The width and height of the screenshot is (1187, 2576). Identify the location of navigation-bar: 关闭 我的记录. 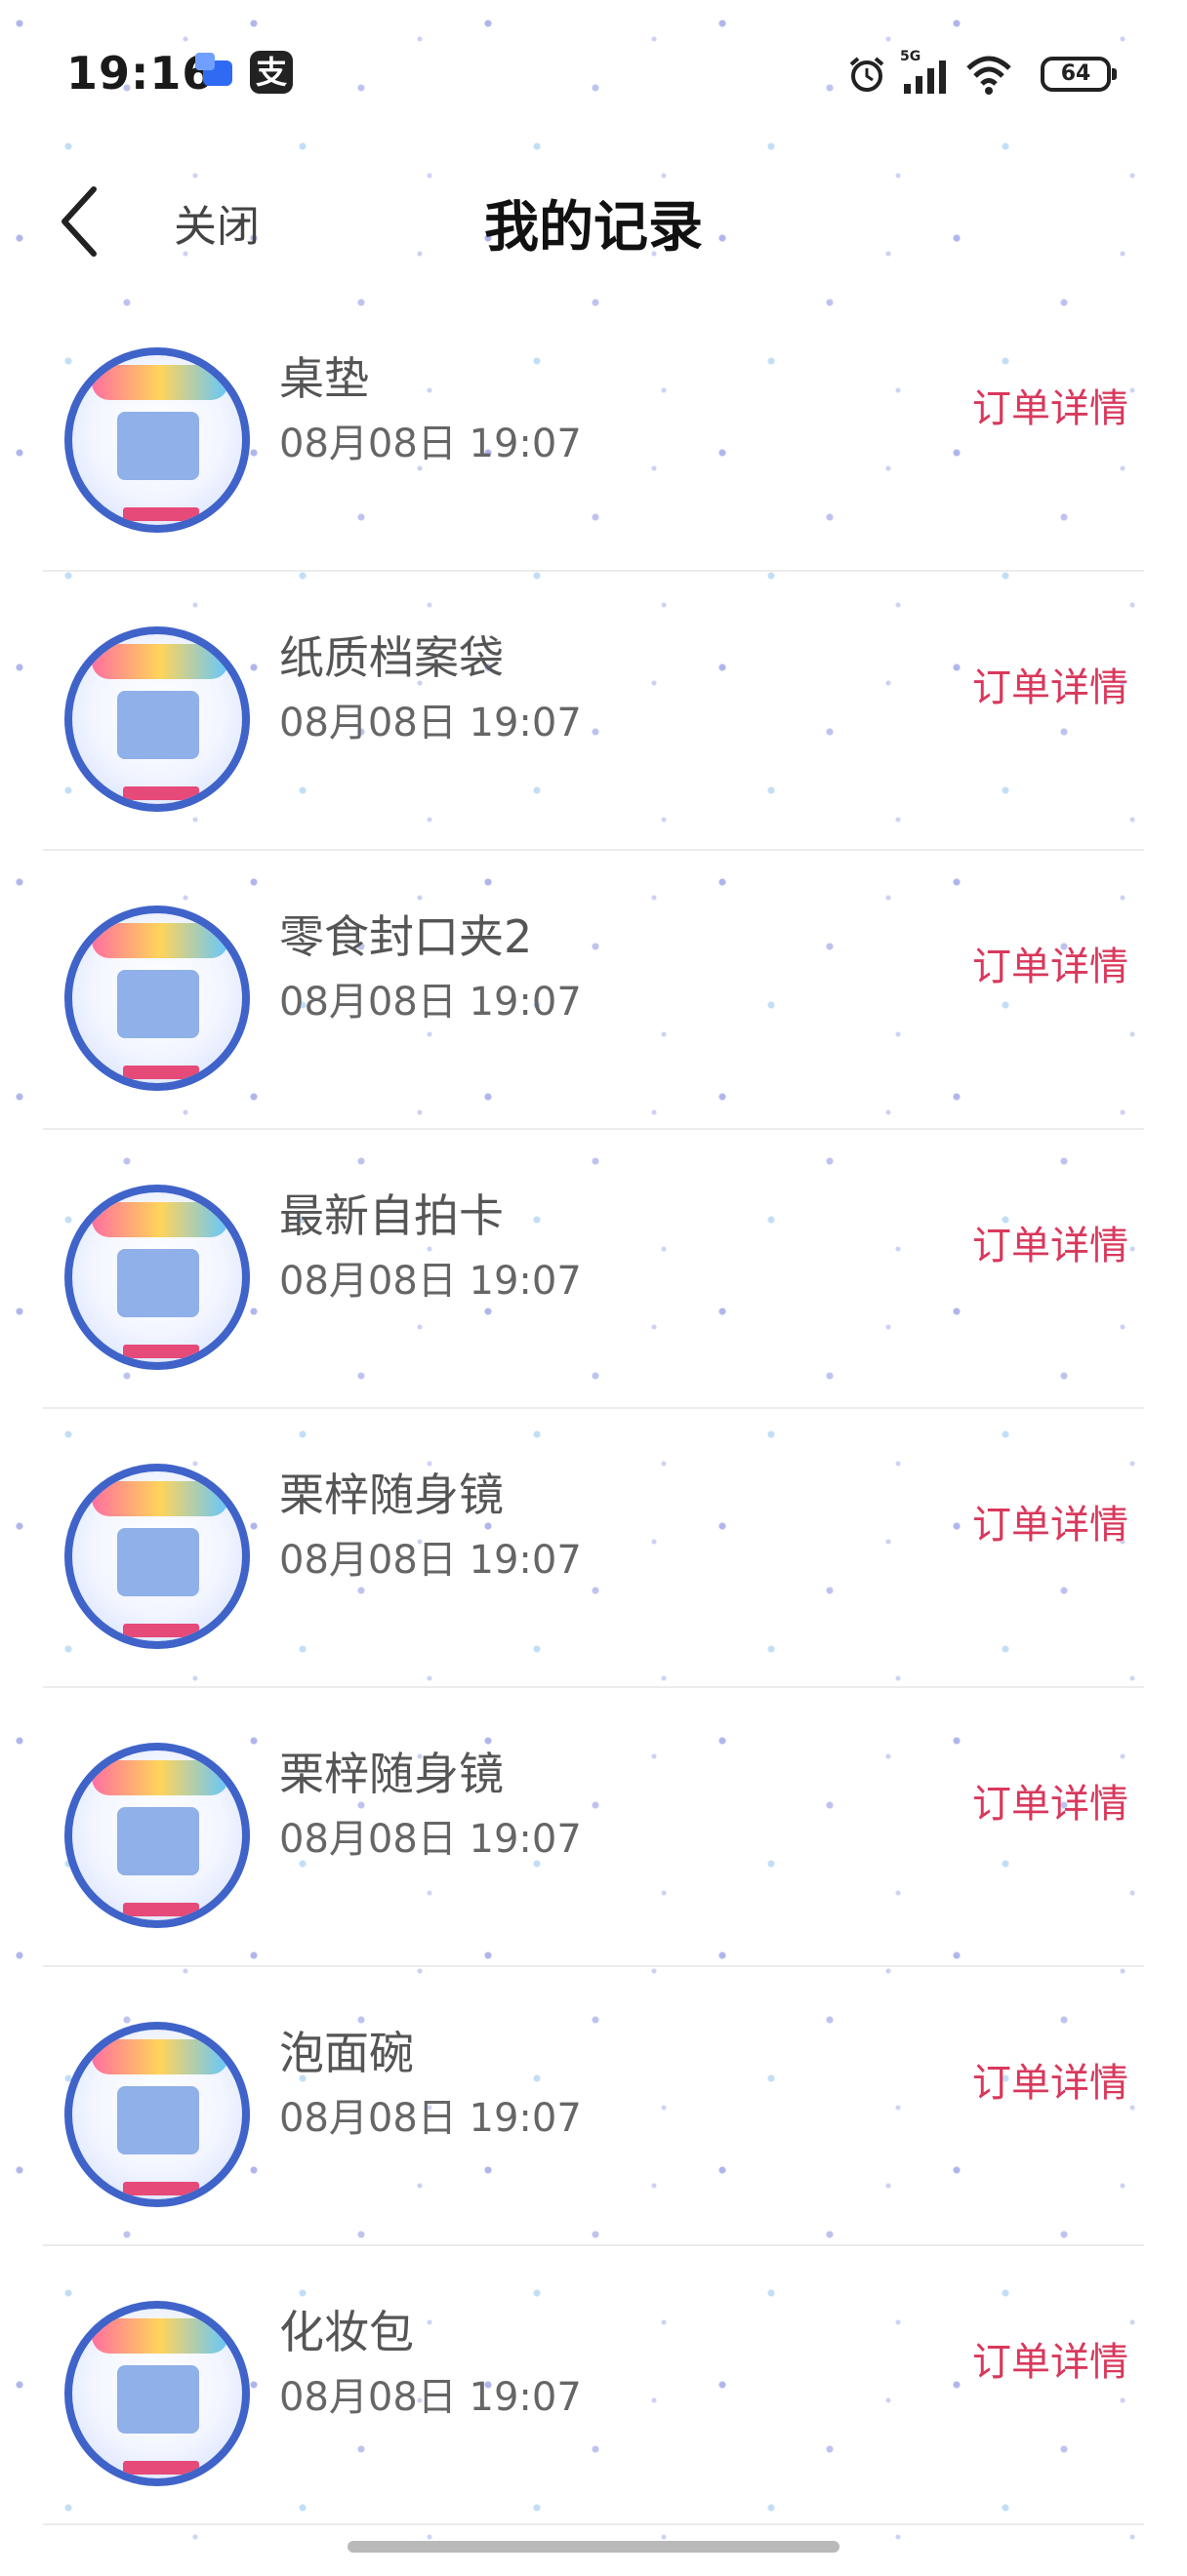
(593, 219).